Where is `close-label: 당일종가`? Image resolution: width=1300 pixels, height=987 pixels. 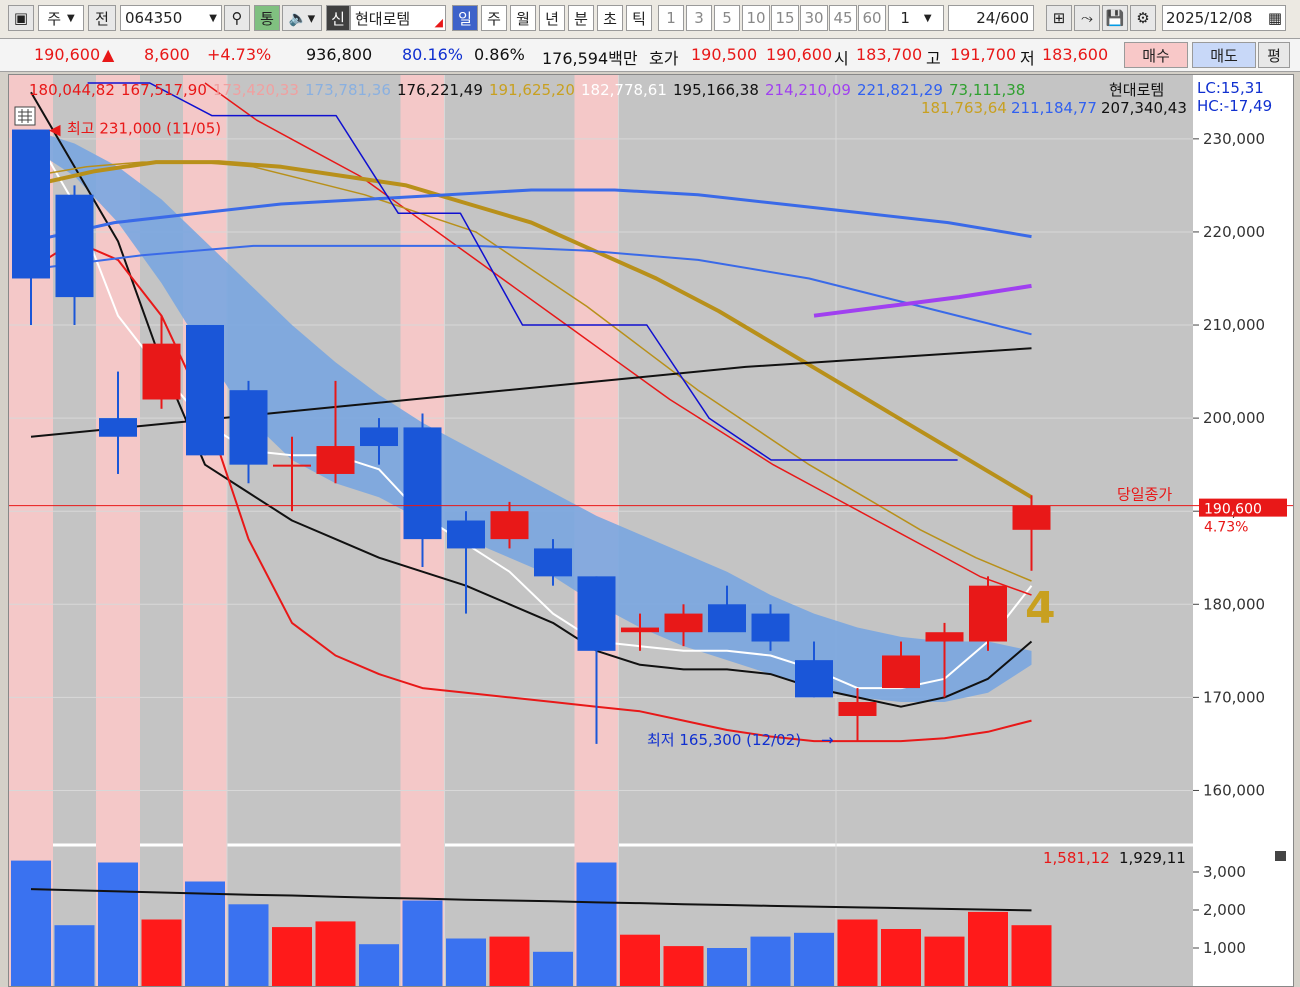
close-label: 당일종가 is located at coordinates (1144, 495).